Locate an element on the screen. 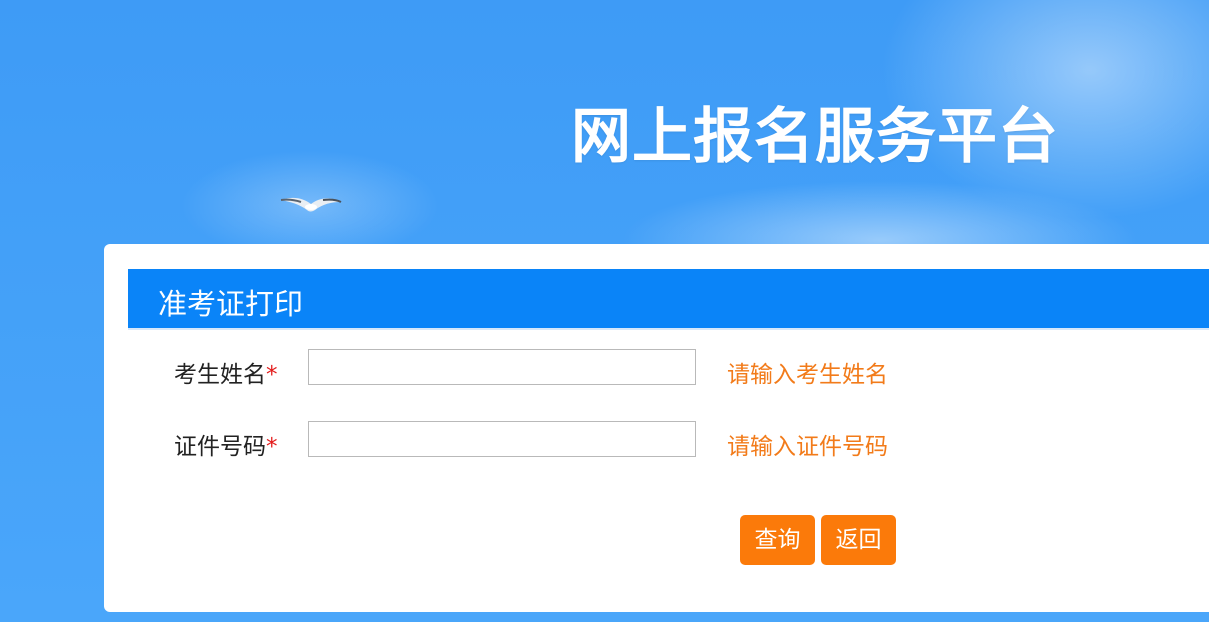 This screenshot has height=622, width=1209. name-row: 考生姓名* 请输入考生姓名 is located at coordinates (654, 369).